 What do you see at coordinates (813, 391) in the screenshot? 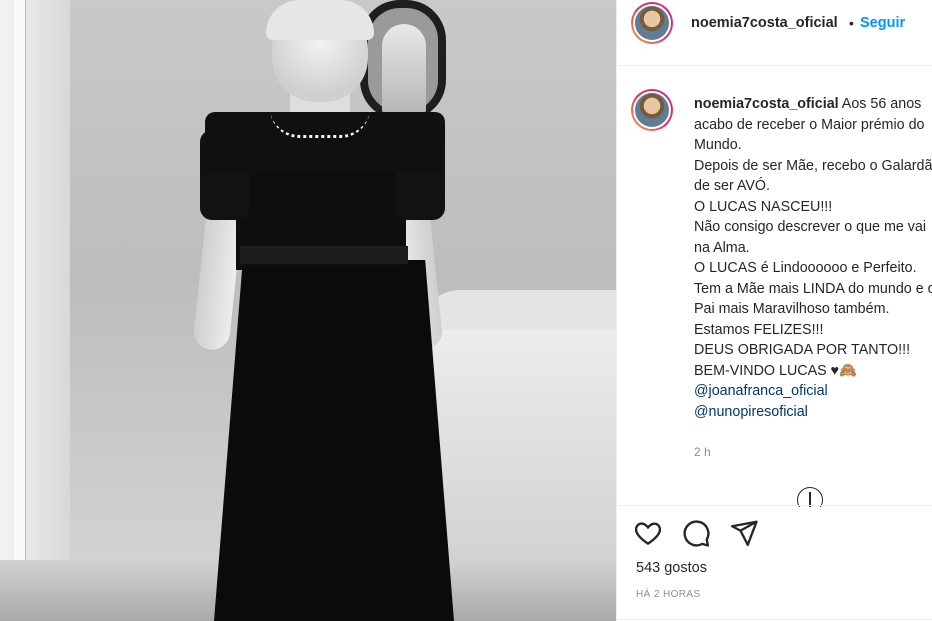
I see `mention-link: @joanafranca_oficial` at bounding box center [813, 391].